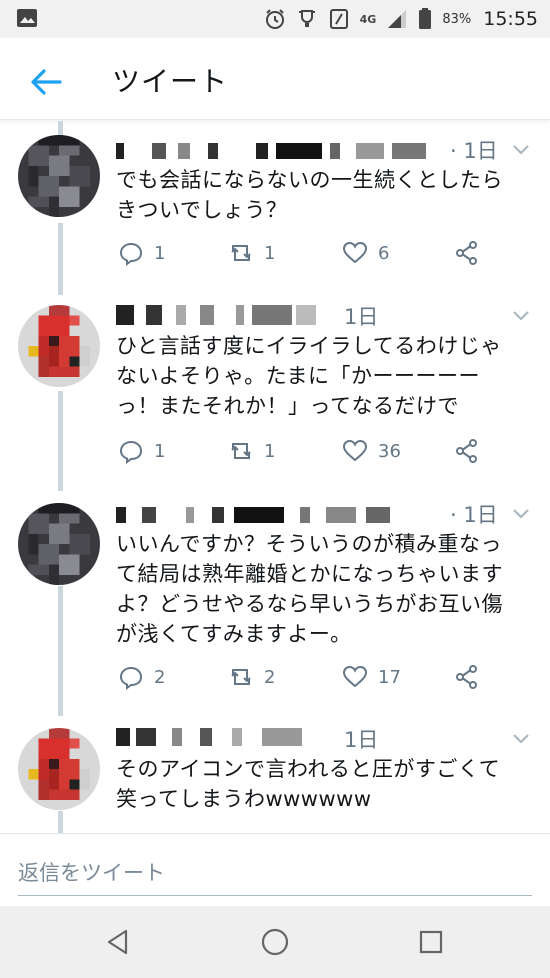 Image resolution: width=550 pixels, height=978 pixels. I want to click on square-recents-icon, so click(431, 942).